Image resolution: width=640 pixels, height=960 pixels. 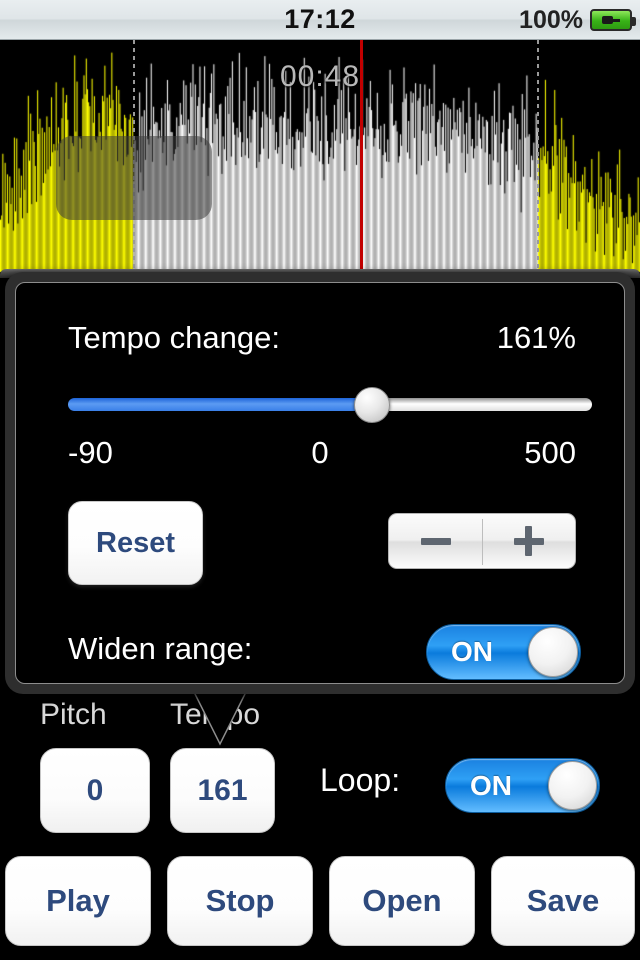 I want to click on minus-icon, so click(x=435, y=541).